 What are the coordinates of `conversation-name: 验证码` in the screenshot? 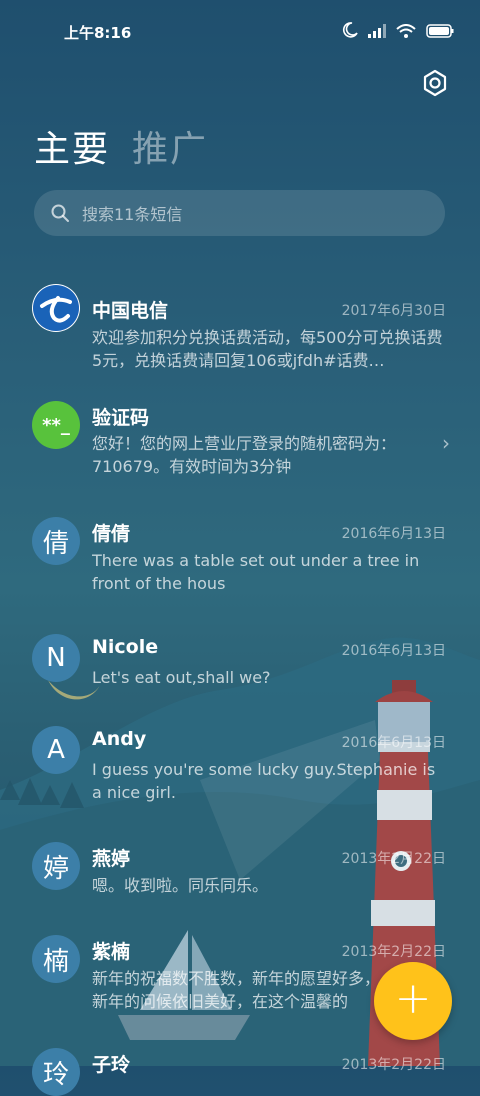 It's located at (121, 418).